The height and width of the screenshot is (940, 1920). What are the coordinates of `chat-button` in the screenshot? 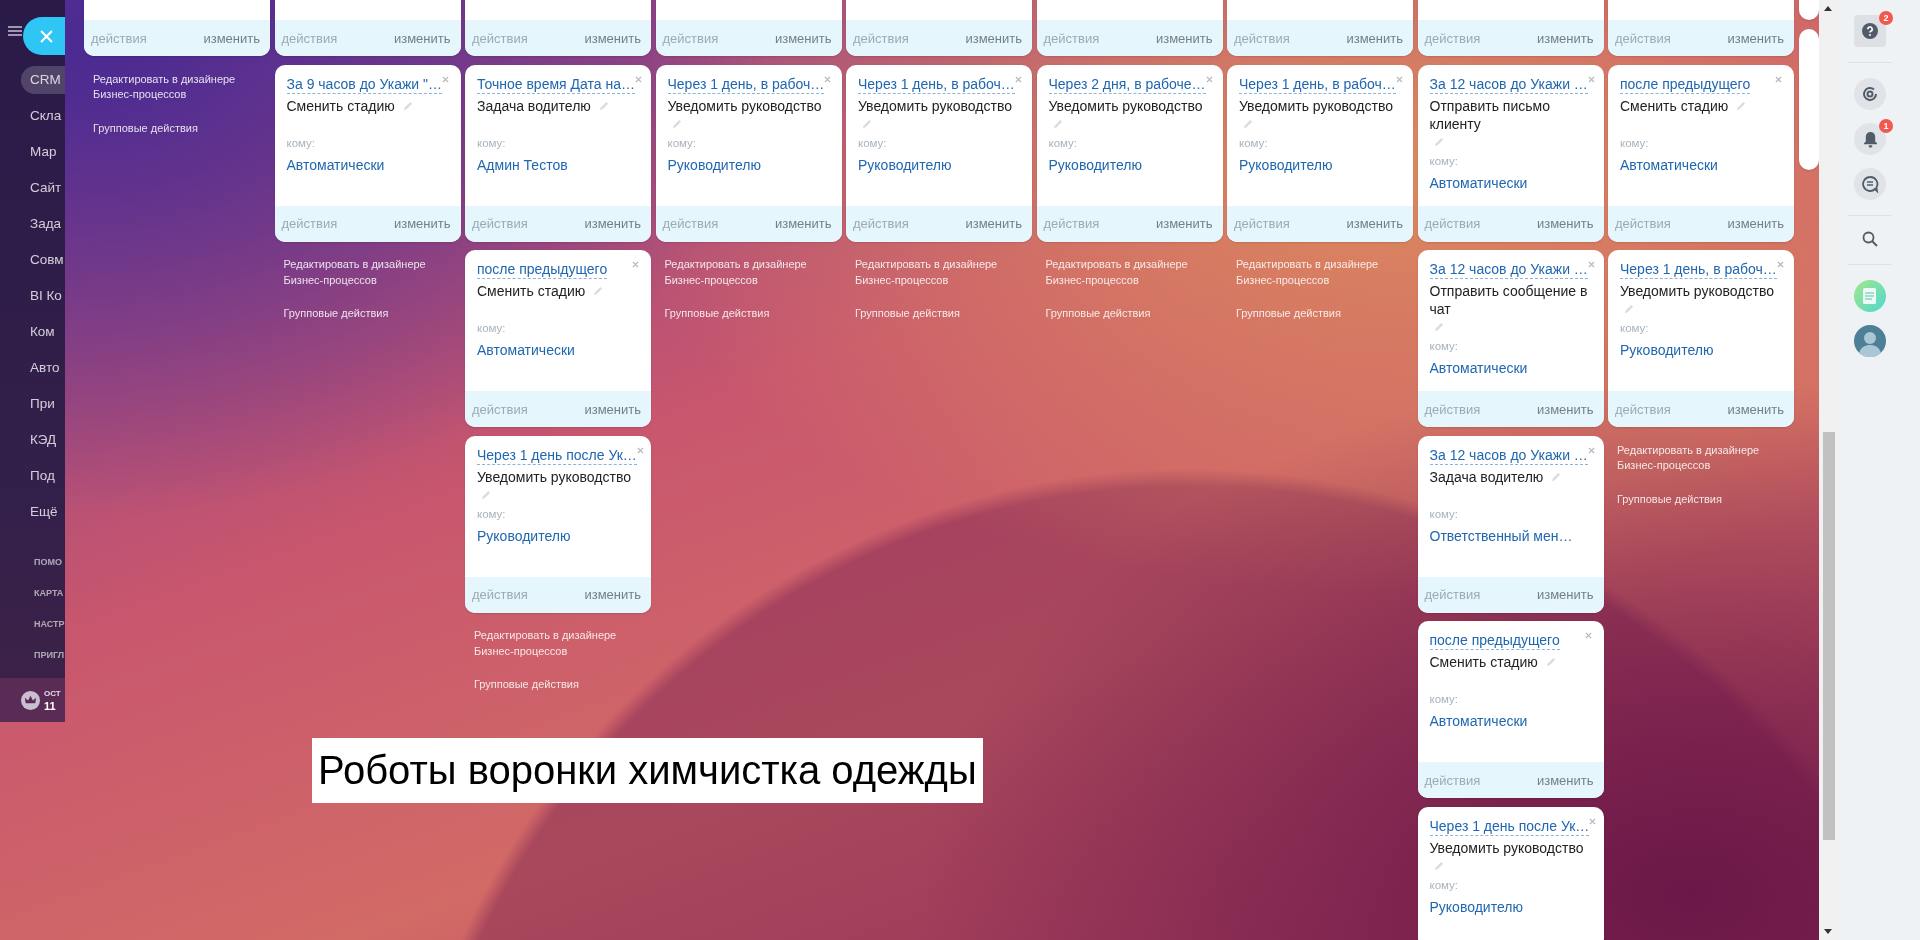 It's located at (1870, 184).